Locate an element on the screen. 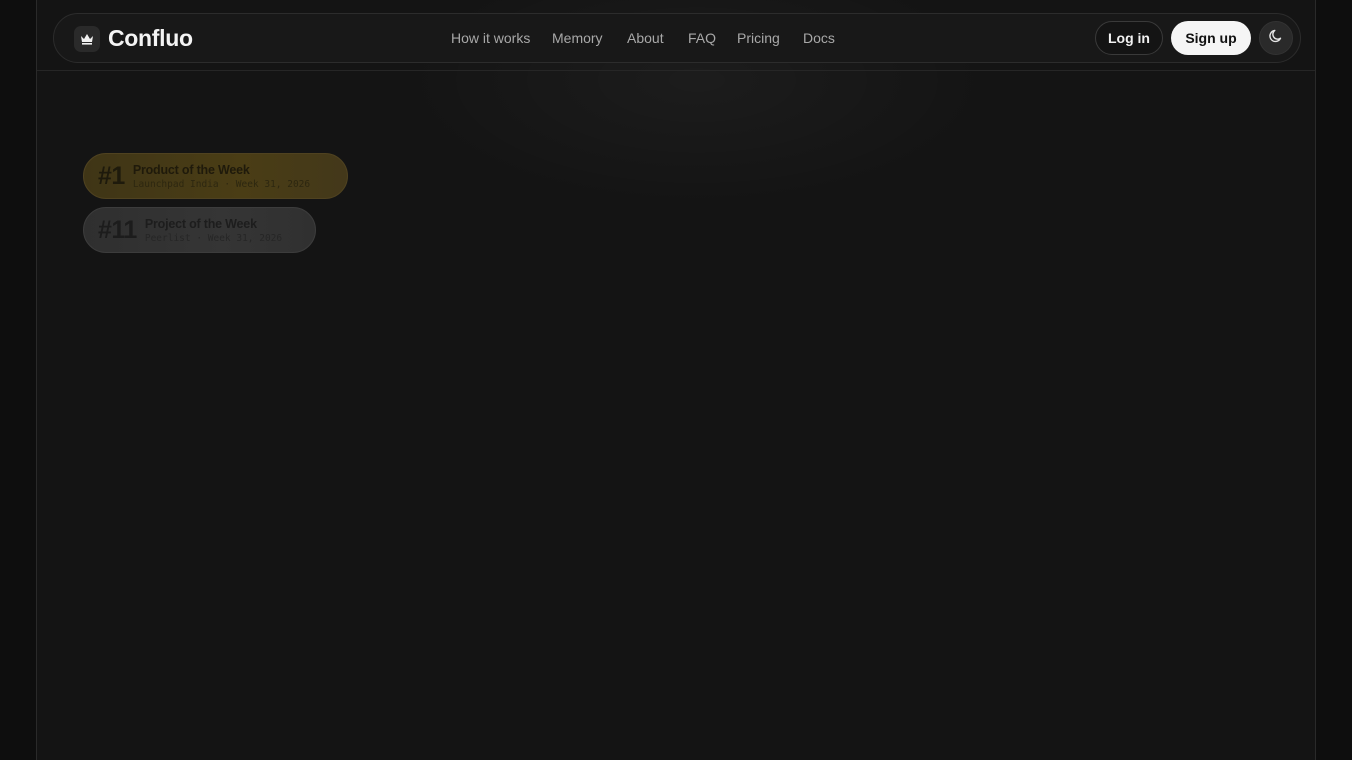 The image size is (1352, 760). signup-button: Sign up is located at coordinates (1211, 38).